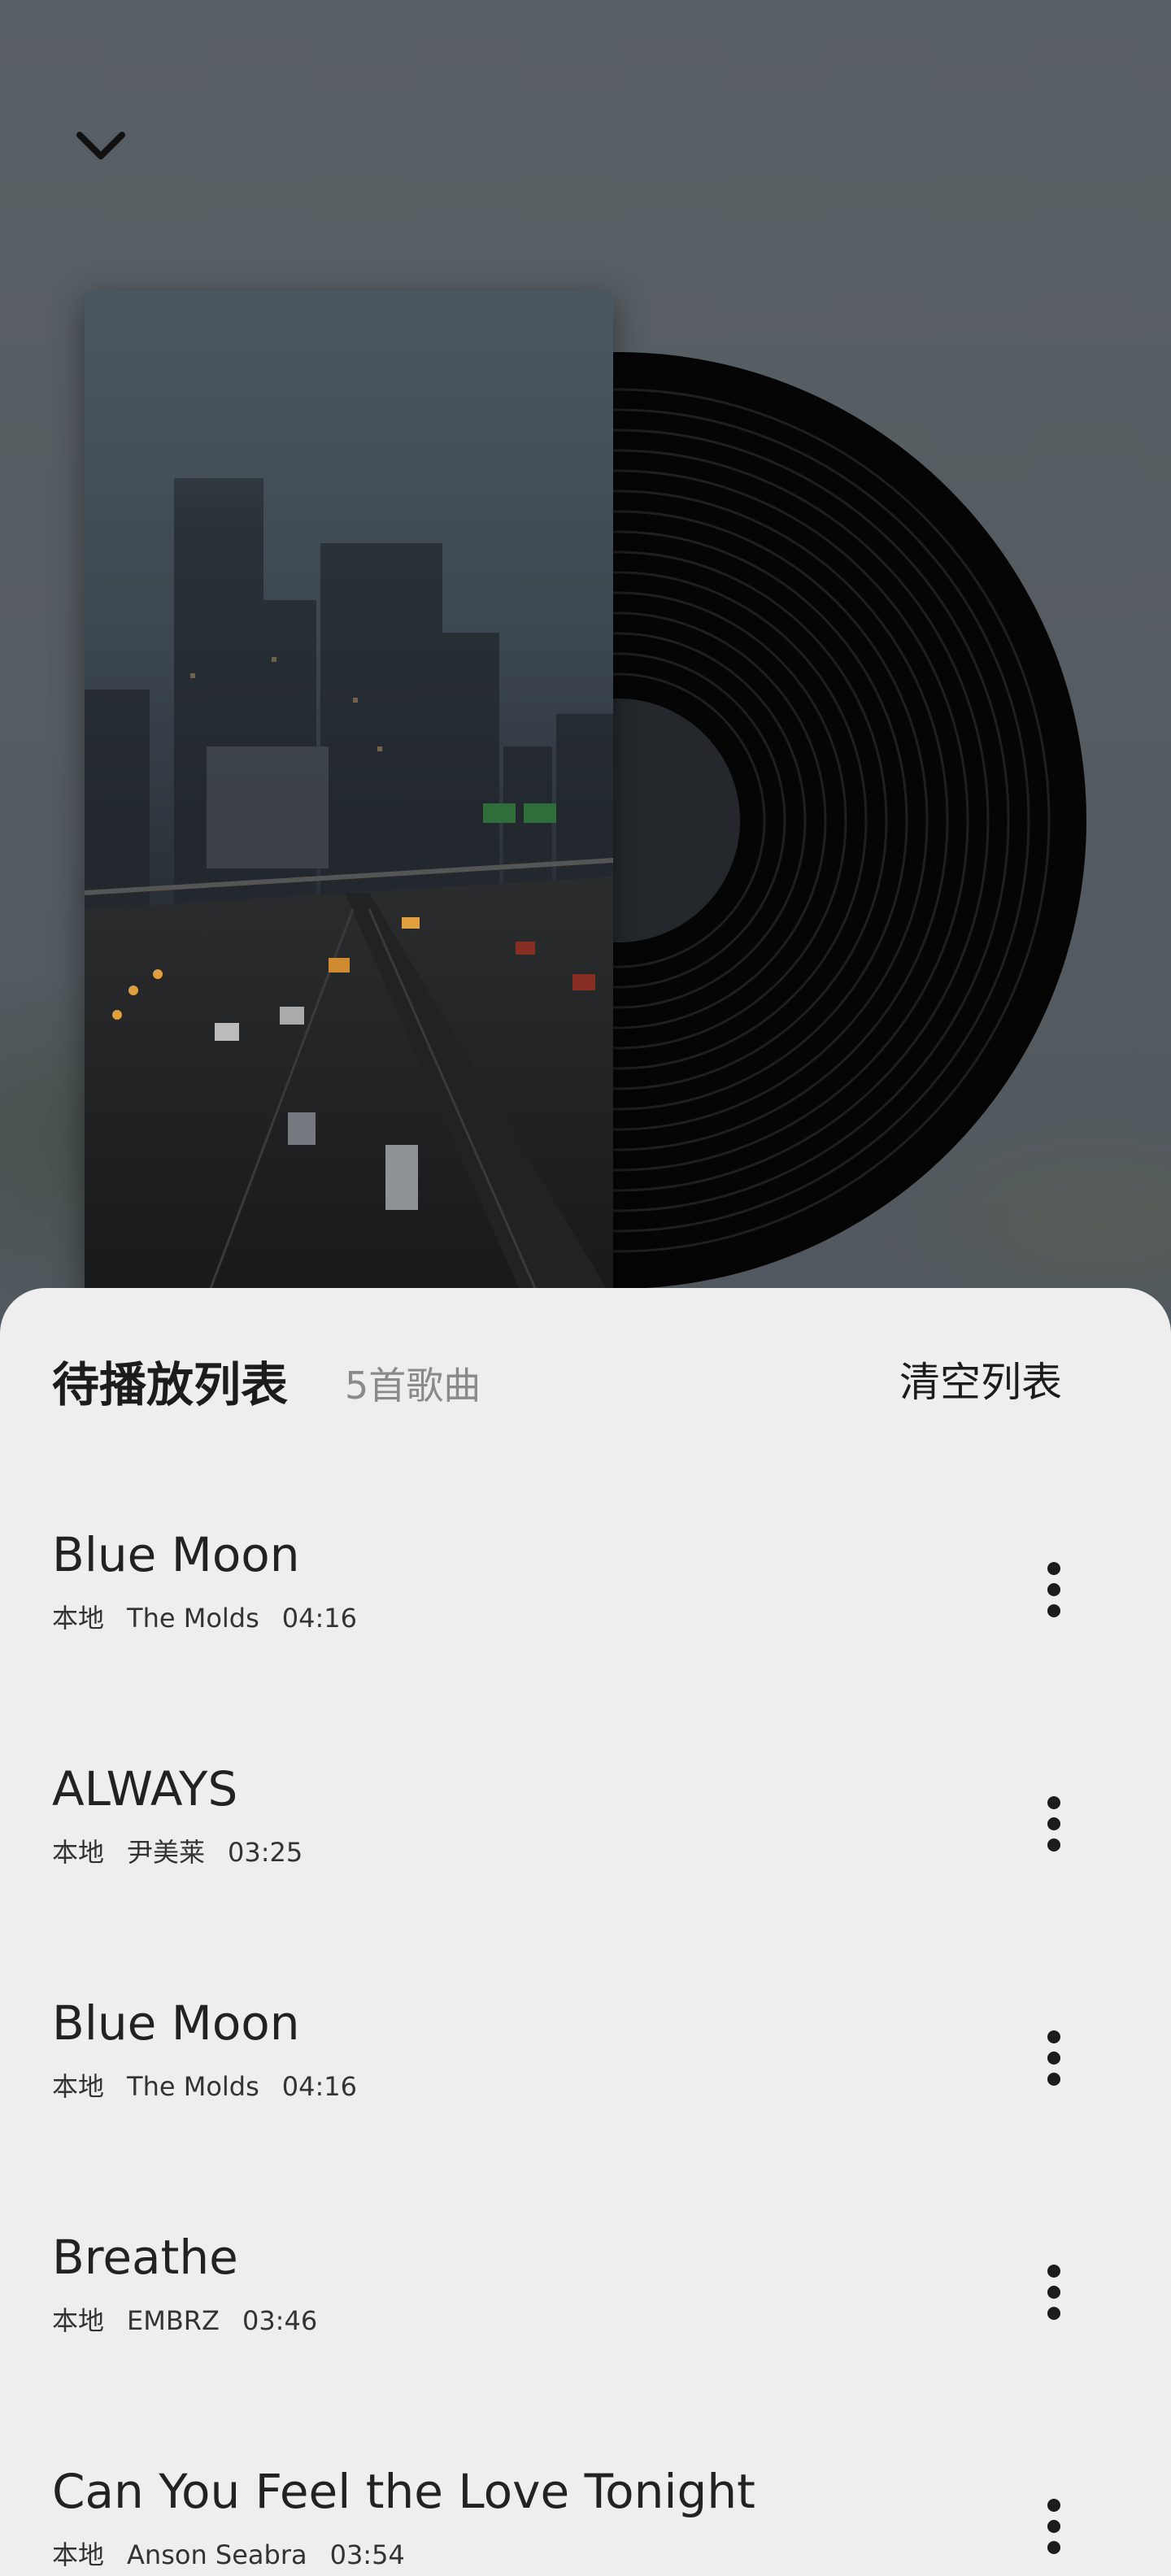 The image size is (1171, 2576). Describe the element at coordinates (280, 2321) in the screenshot. I see `song-duration: 03:46` at that location.